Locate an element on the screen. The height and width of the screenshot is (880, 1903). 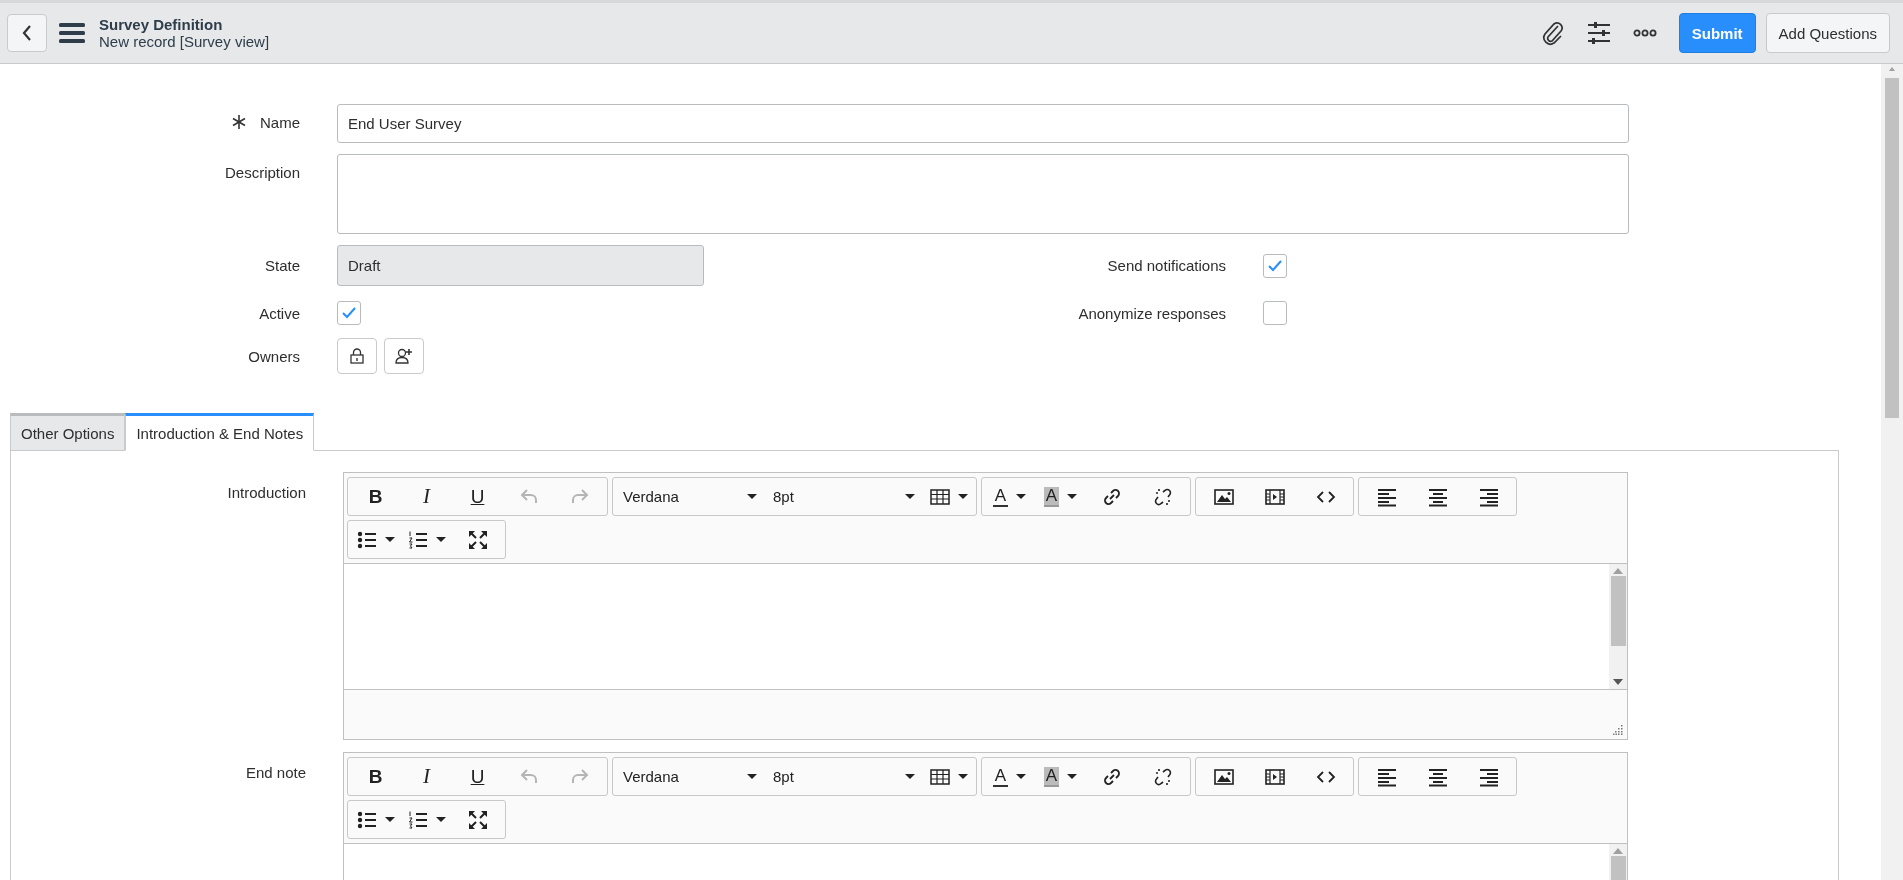
description-field is located at coordinates (983, 194).